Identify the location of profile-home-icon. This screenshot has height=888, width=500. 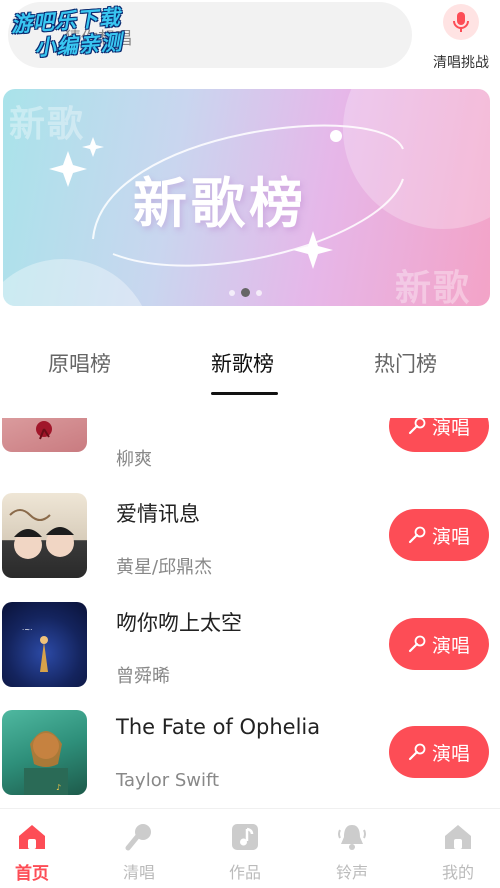
(458, 837).